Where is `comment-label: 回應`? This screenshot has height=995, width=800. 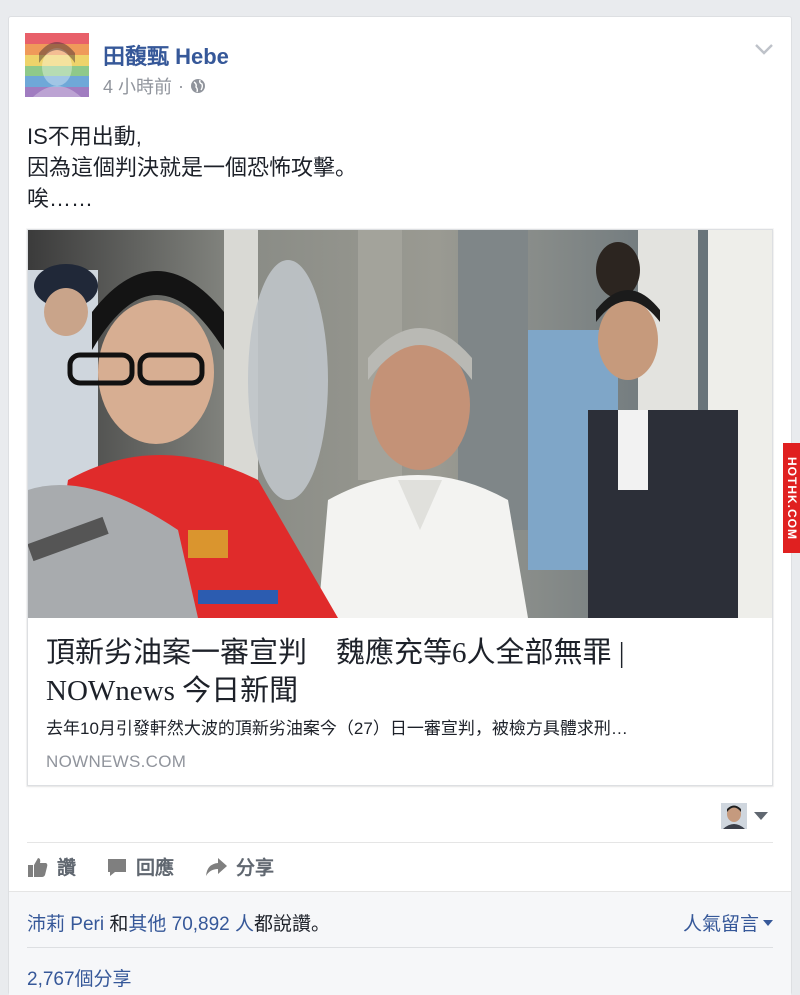 comment-label: 回應 is located at coordinates (155, 868).